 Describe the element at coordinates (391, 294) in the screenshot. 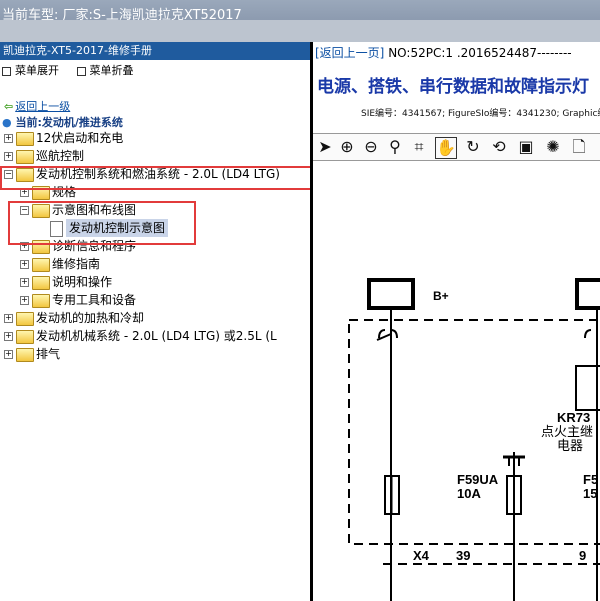

I see `bplus-box-left` at that location.